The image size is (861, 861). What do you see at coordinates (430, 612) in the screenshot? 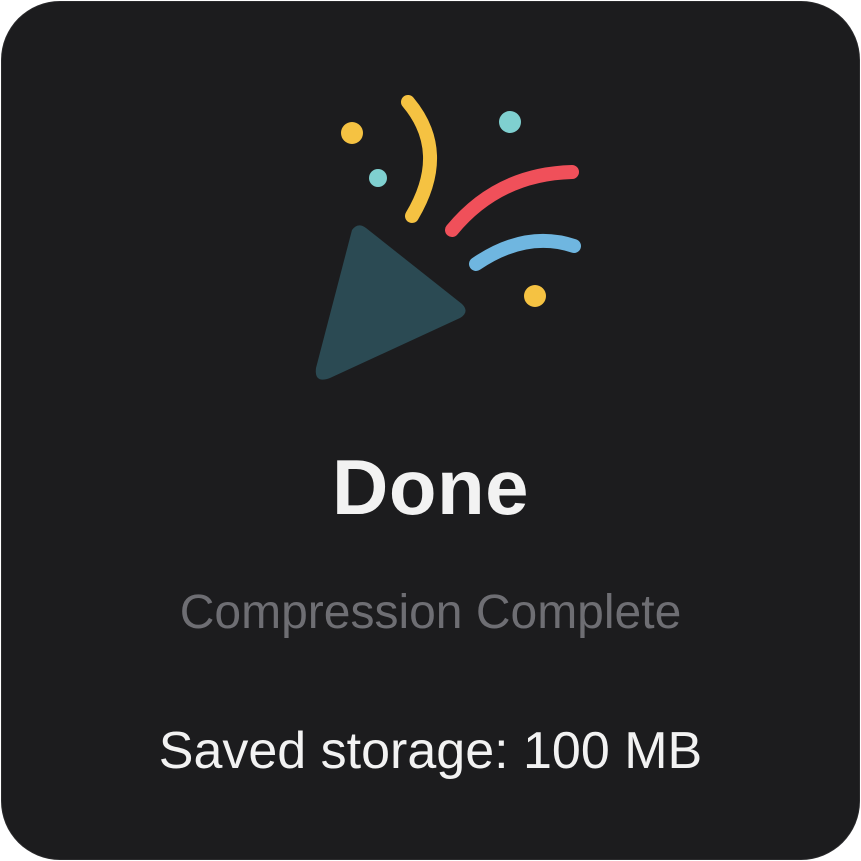
I see `dialog-subtitle: Compression Complete` at bounding box center [430, 612].